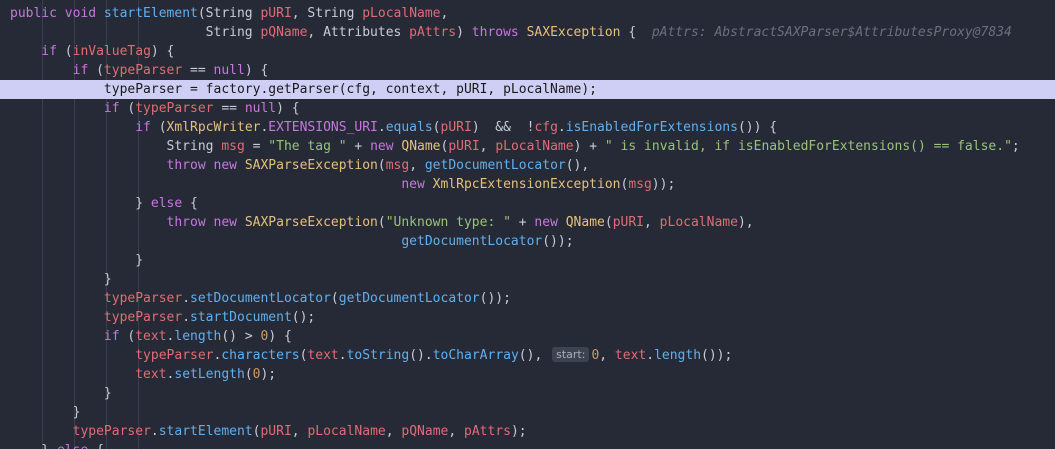 The image size is (1055, 449). Describe the element at coordinates (534, 355) in the screenshot. I see `code-token: (),` at that location.